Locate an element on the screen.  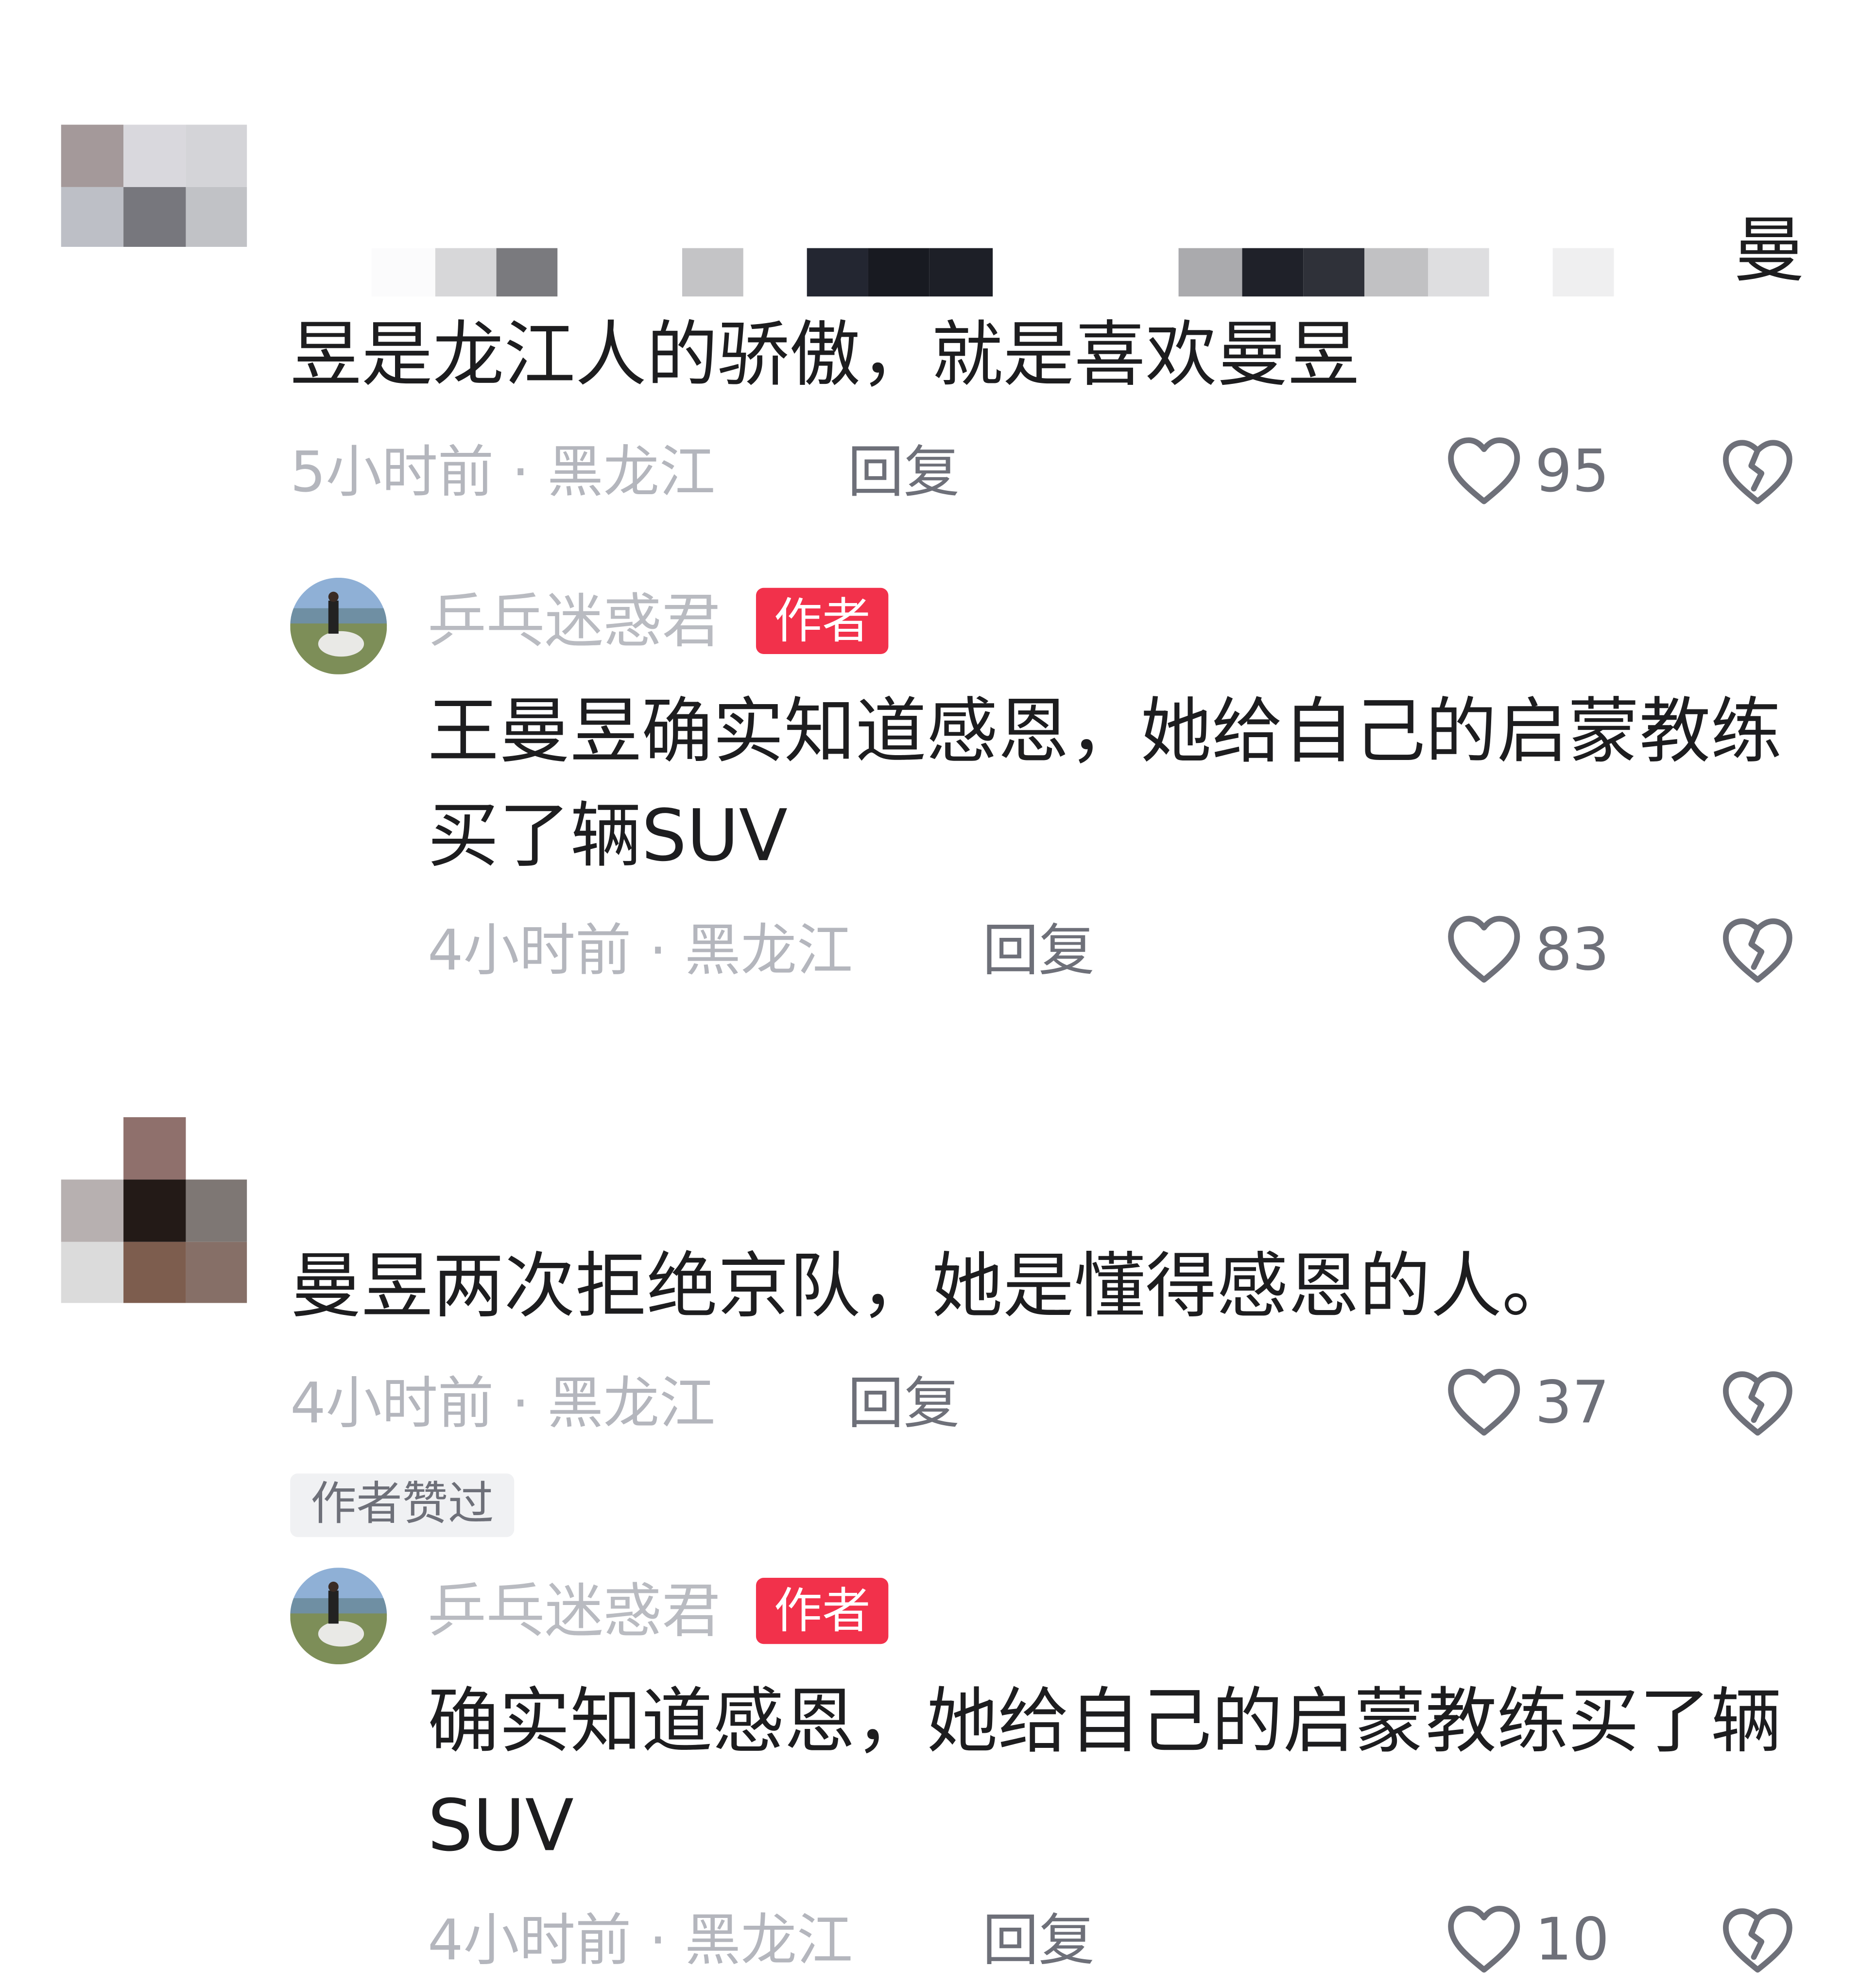
username is located at coordinates (995, 272).